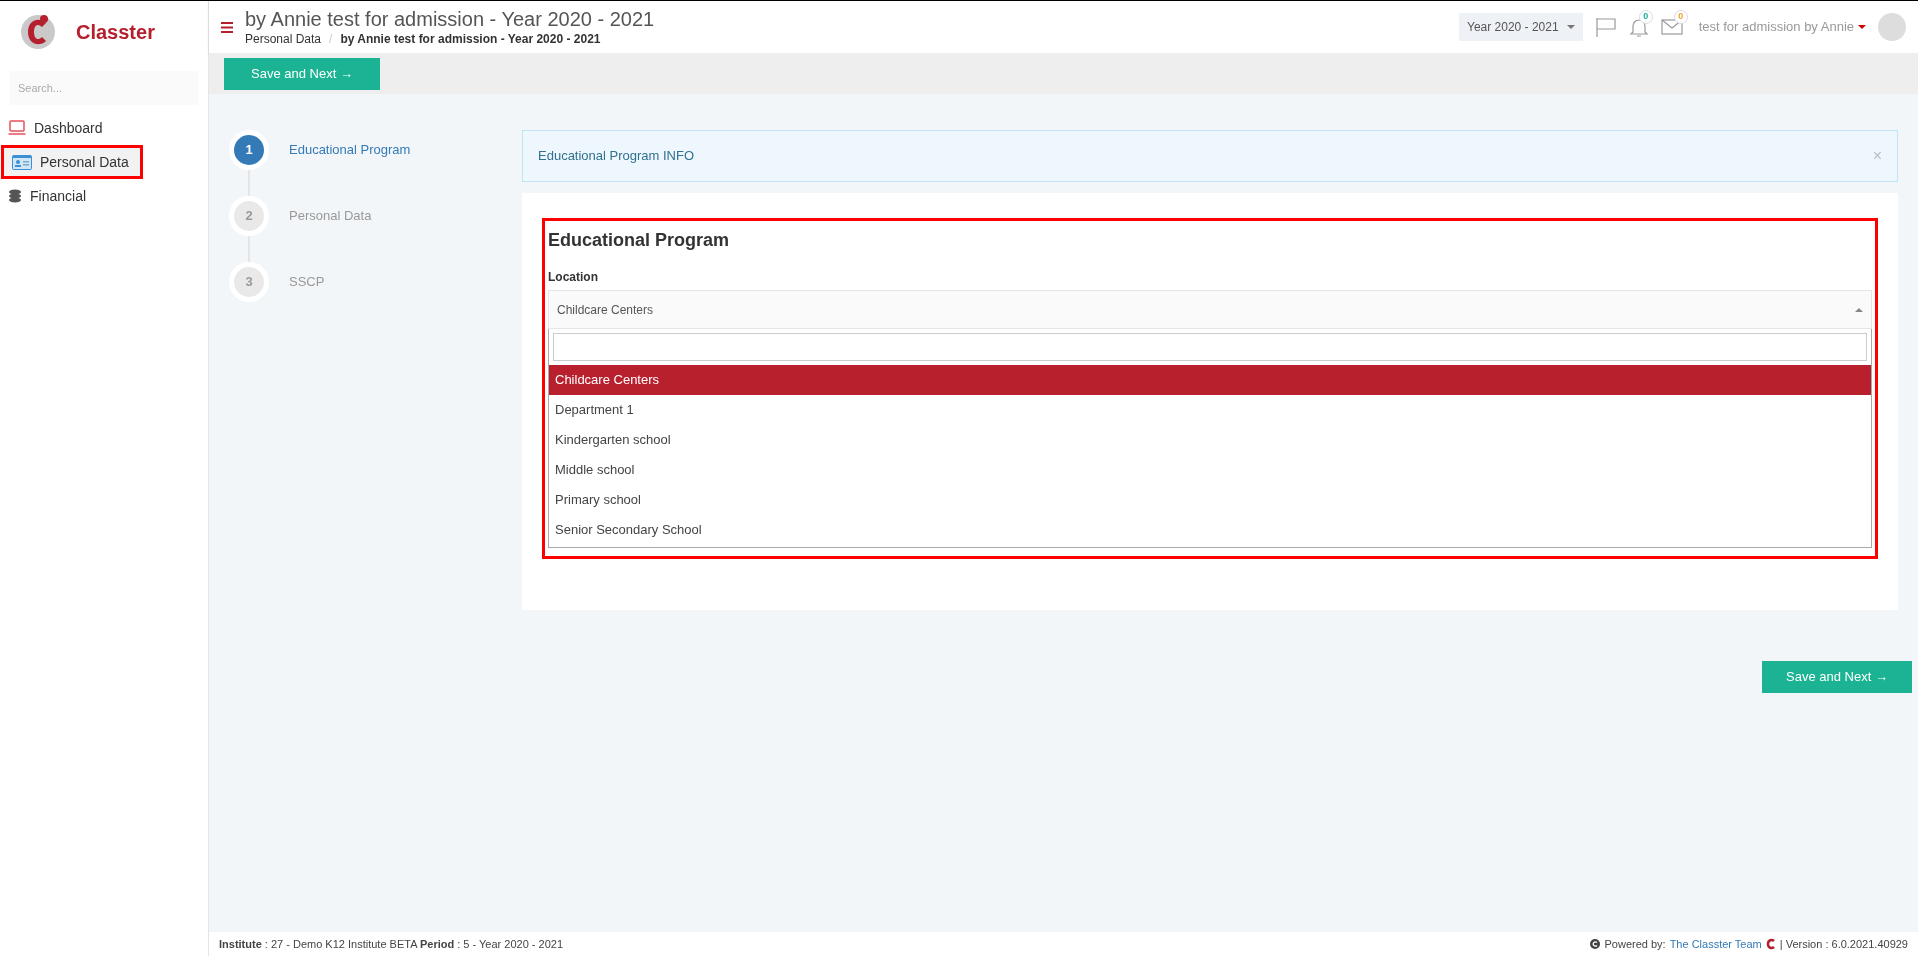  I want to click on nav-item: Financial, so click(104, 196).